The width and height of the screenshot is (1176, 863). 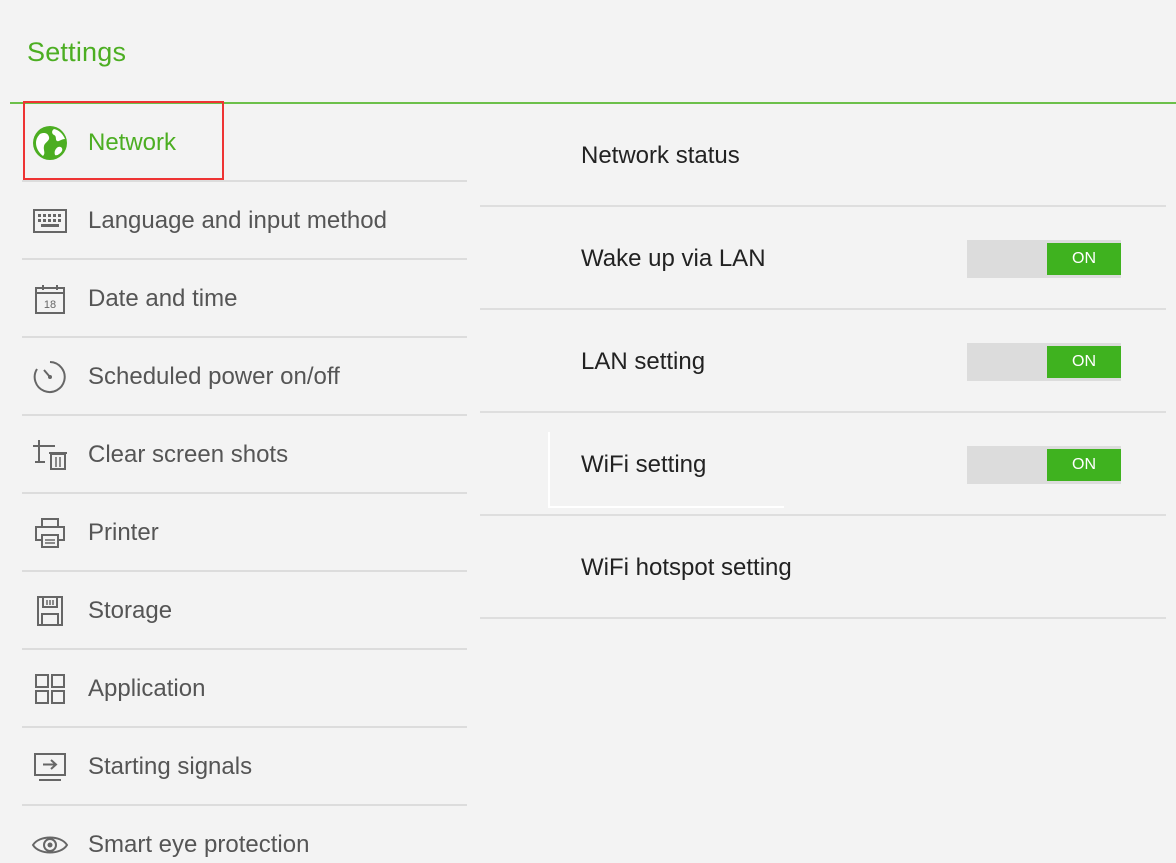 I want to click on calendar-icon: 18, so click(x=50, y=299).